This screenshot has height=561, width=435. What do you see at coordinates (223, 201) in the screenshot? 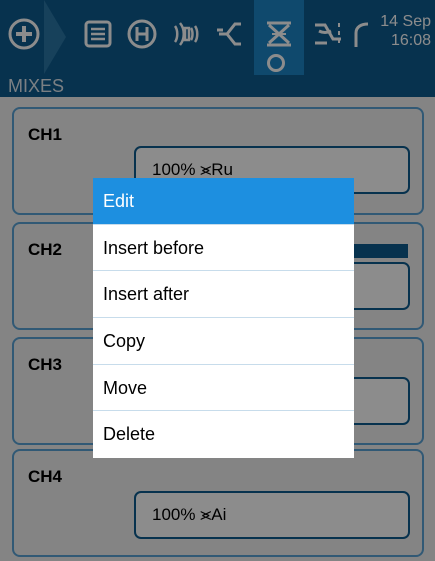
I see `menu-item-edit: Edit` at bounding box center [223, 201].